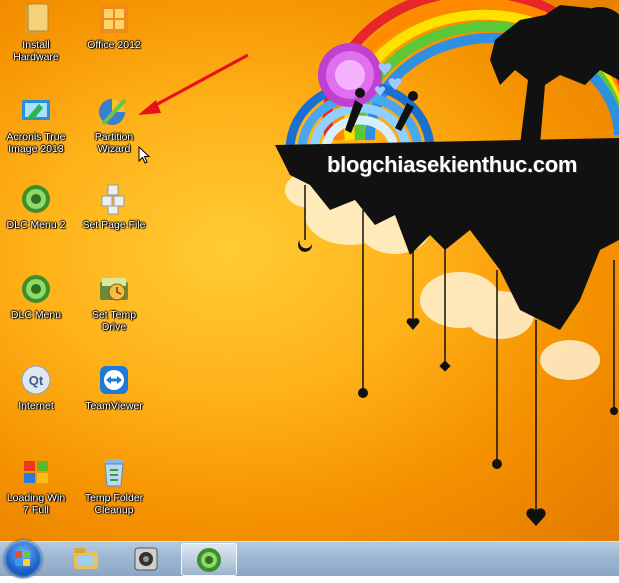 The image size is (619, 583). I want to click on windows-flag-icon, so click(36, 472).